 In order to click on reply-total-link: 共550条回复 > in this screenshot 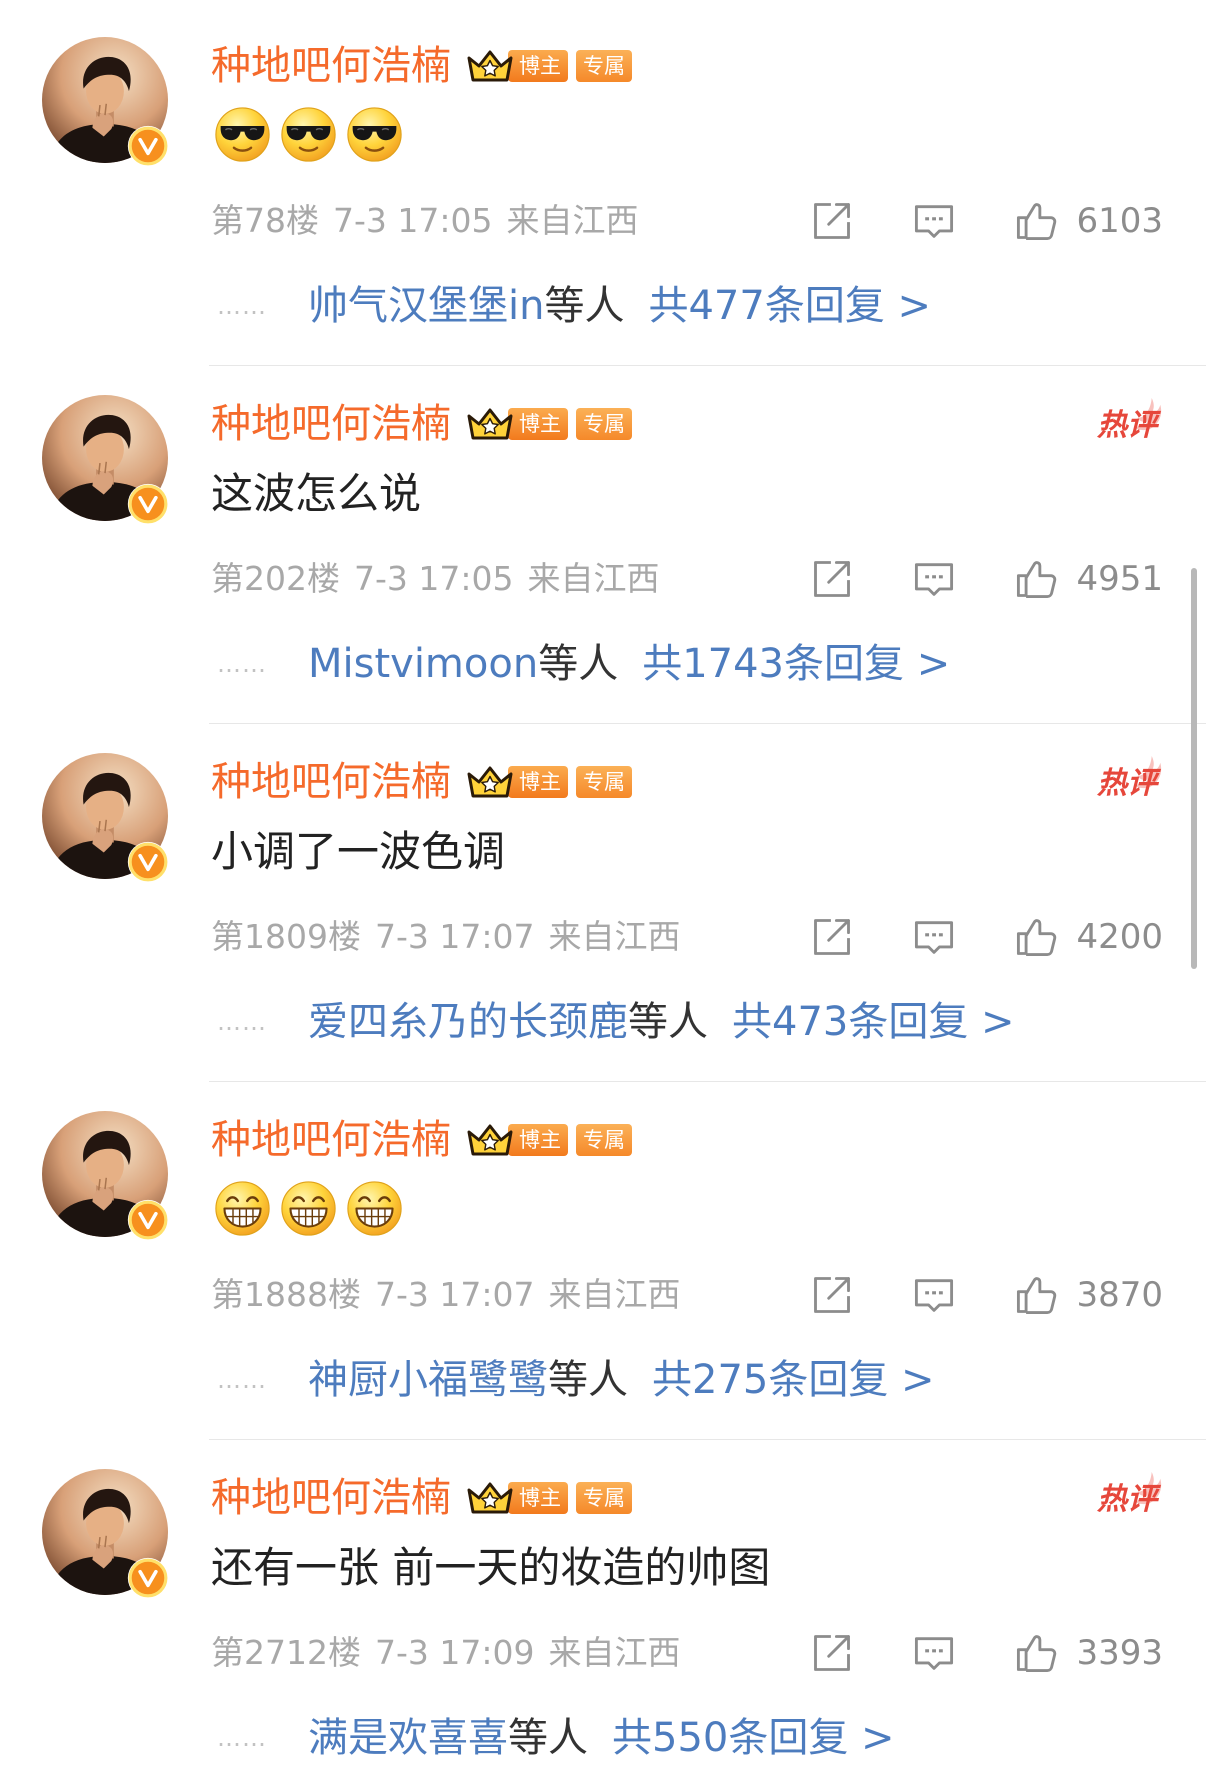, I will do `click(753, 1738)`.